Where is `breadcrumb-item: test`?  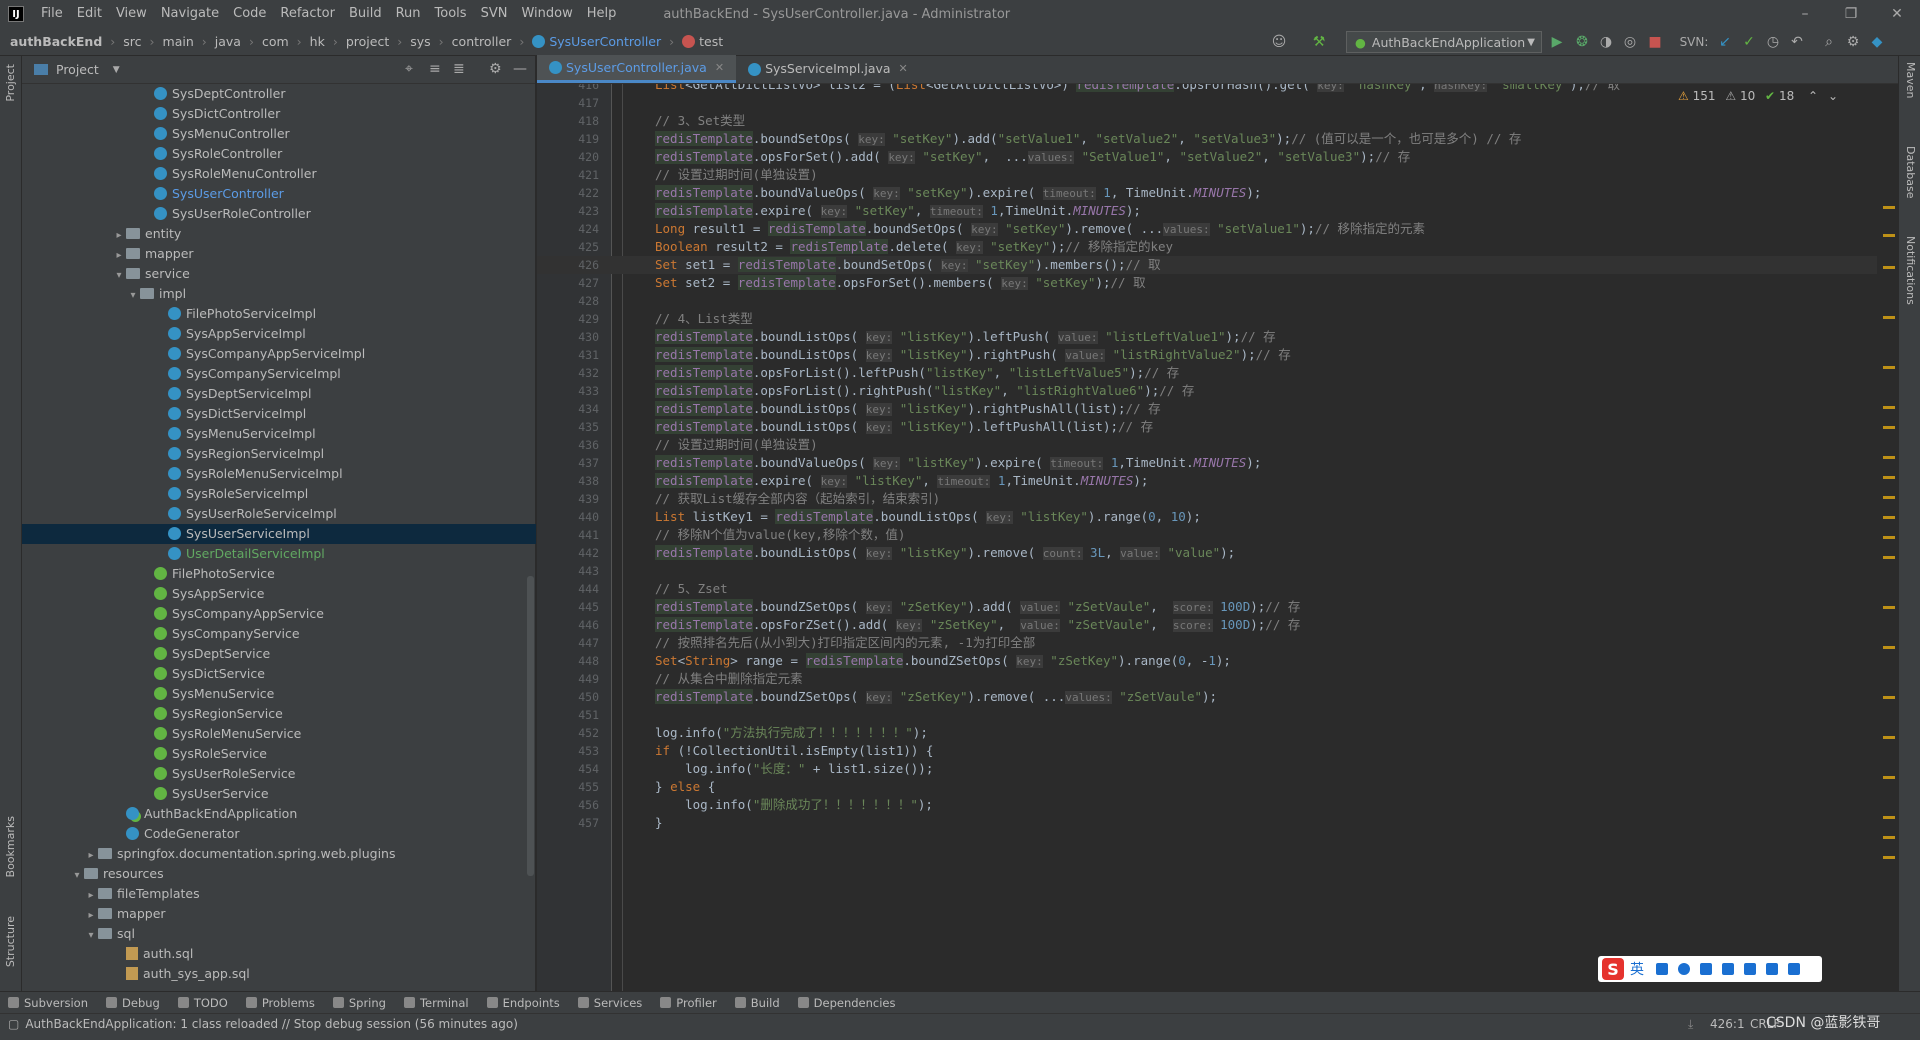 breadcrumb-item: test is located at coordinates (702, 41).